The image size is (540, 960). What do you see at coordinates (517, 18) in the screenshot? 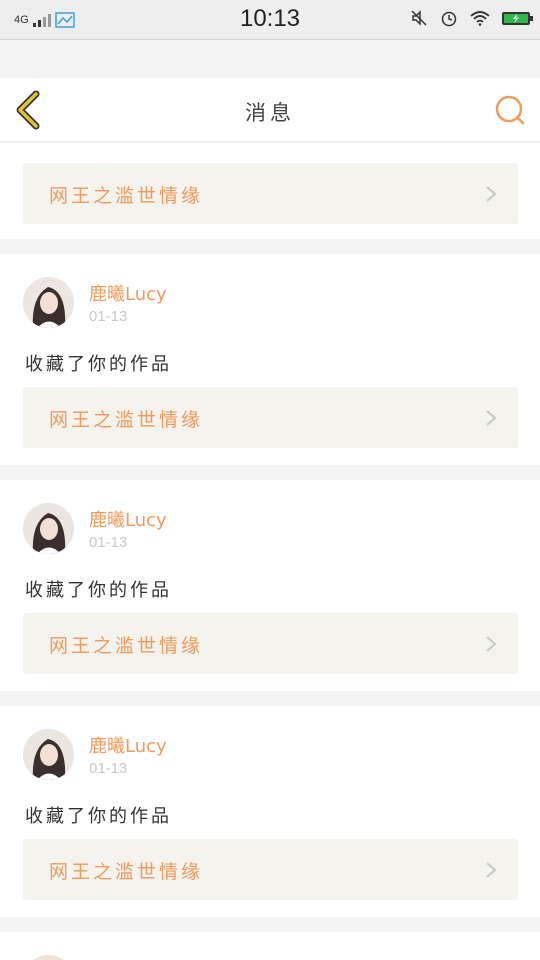
I see `battery-icon` at bounding box center [517, 18].